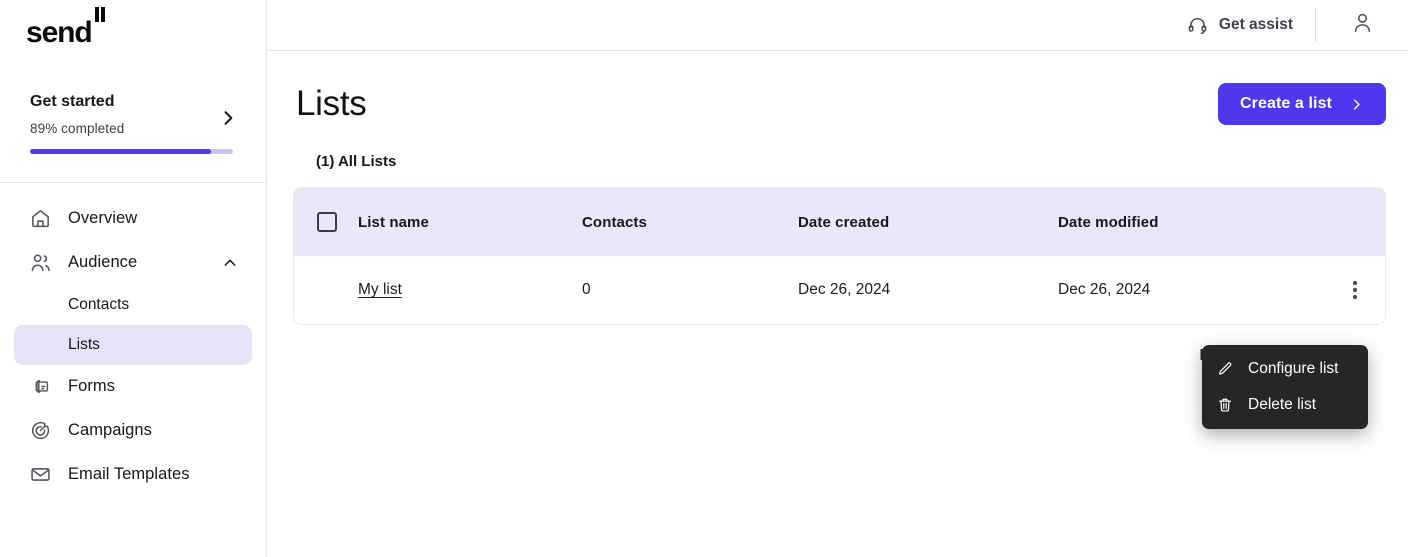 This screenshot has height=557, width=1408. I want to click on sidebar-item-label: Campaigns, so click(110, 430).